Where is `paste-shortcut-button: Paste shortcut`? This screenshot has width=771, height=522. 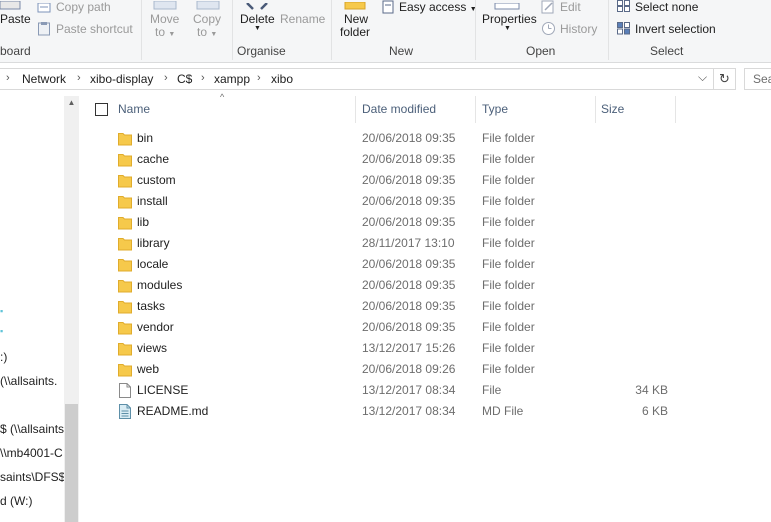
paste-shortcut-button: Paste shortcut is located at coordinates (94, 29).